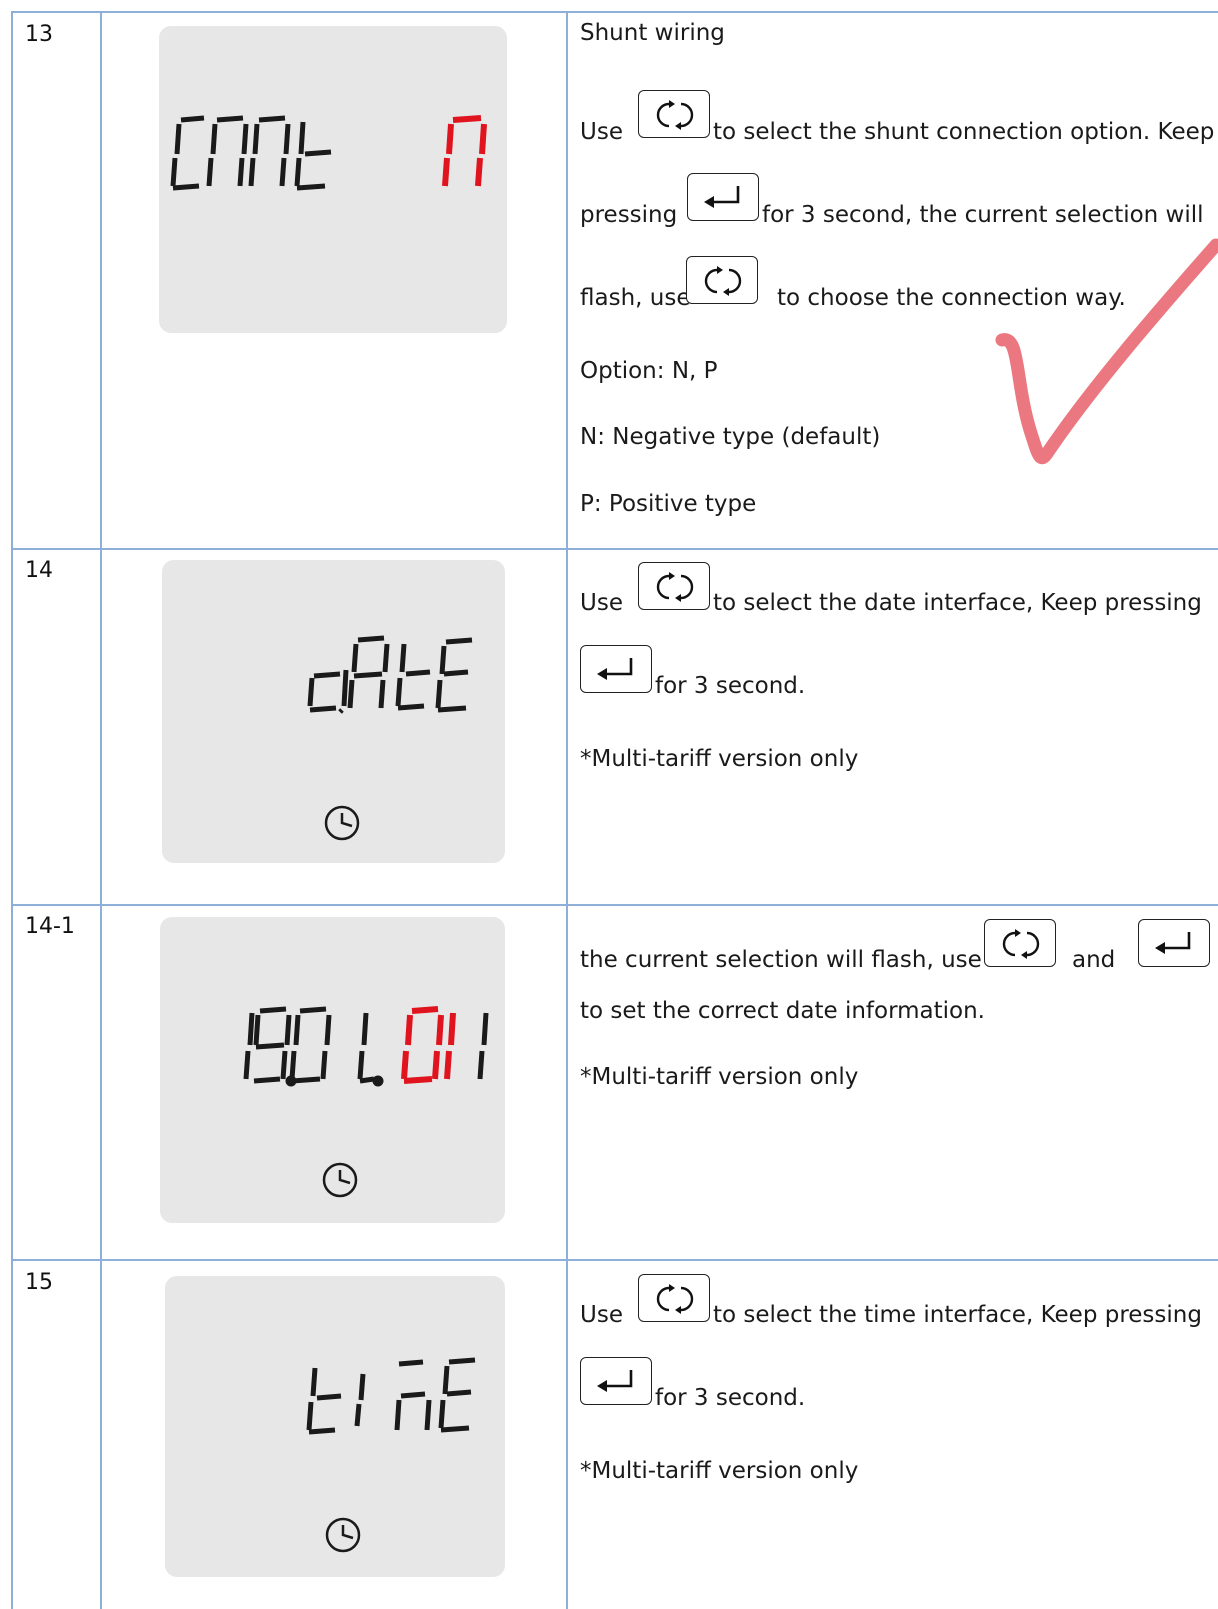 The height and width of the screenshot is (1609, 1218). I want to click on table-border-left, so click(12, 810).